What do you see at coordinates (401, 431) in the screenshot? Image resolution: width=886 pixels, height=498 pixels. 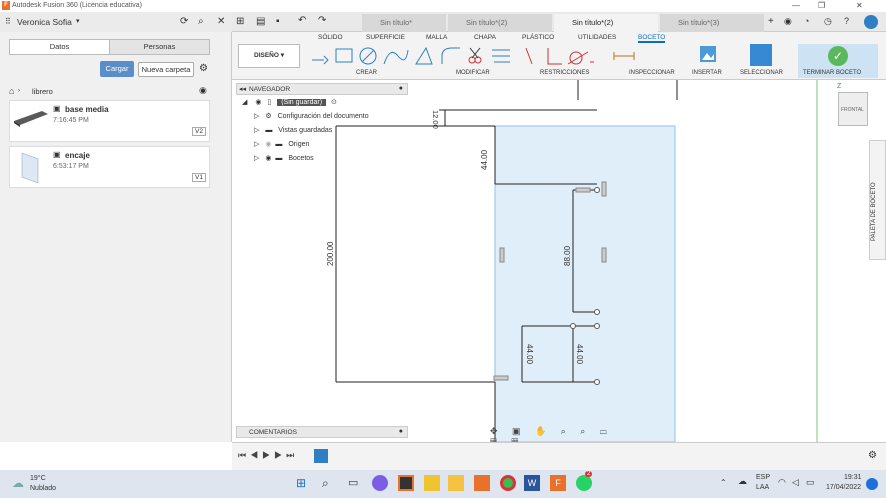 I see `comments-toggle-icon: ●` at bounding box center [401, 431].